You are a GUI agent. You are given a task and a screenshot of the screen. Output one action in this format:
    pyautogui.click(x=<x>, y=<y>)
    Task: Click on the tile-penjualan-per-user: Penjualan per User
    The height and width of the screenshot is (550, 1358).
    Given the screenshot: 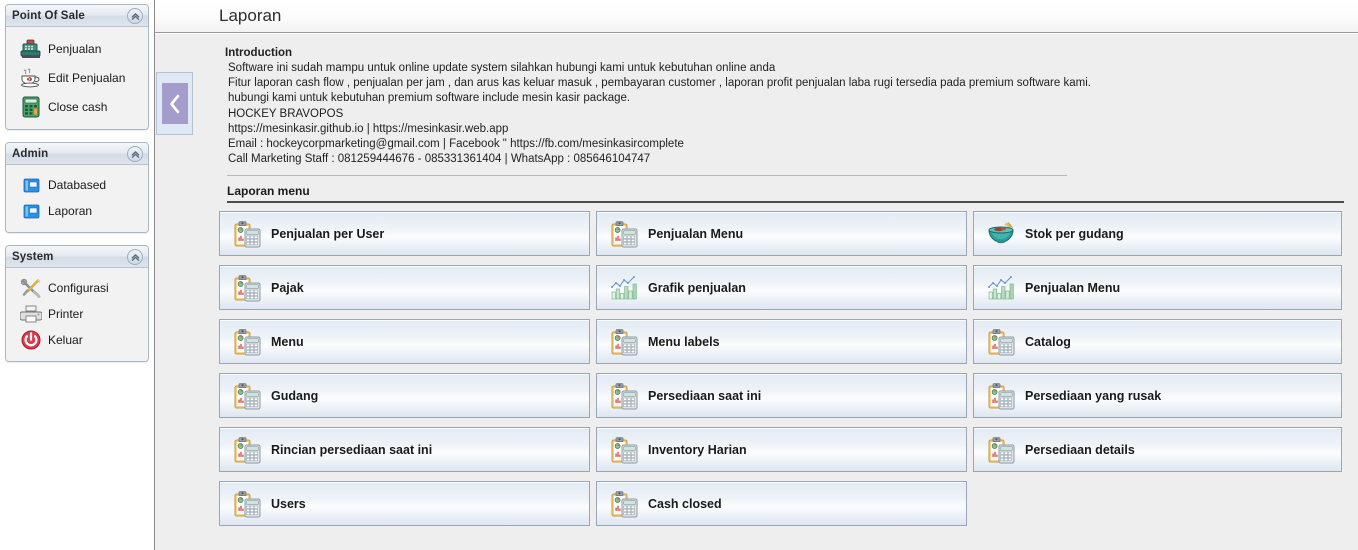 What is the action you would take?
    pyautogui.click(x=404, y=234)
    